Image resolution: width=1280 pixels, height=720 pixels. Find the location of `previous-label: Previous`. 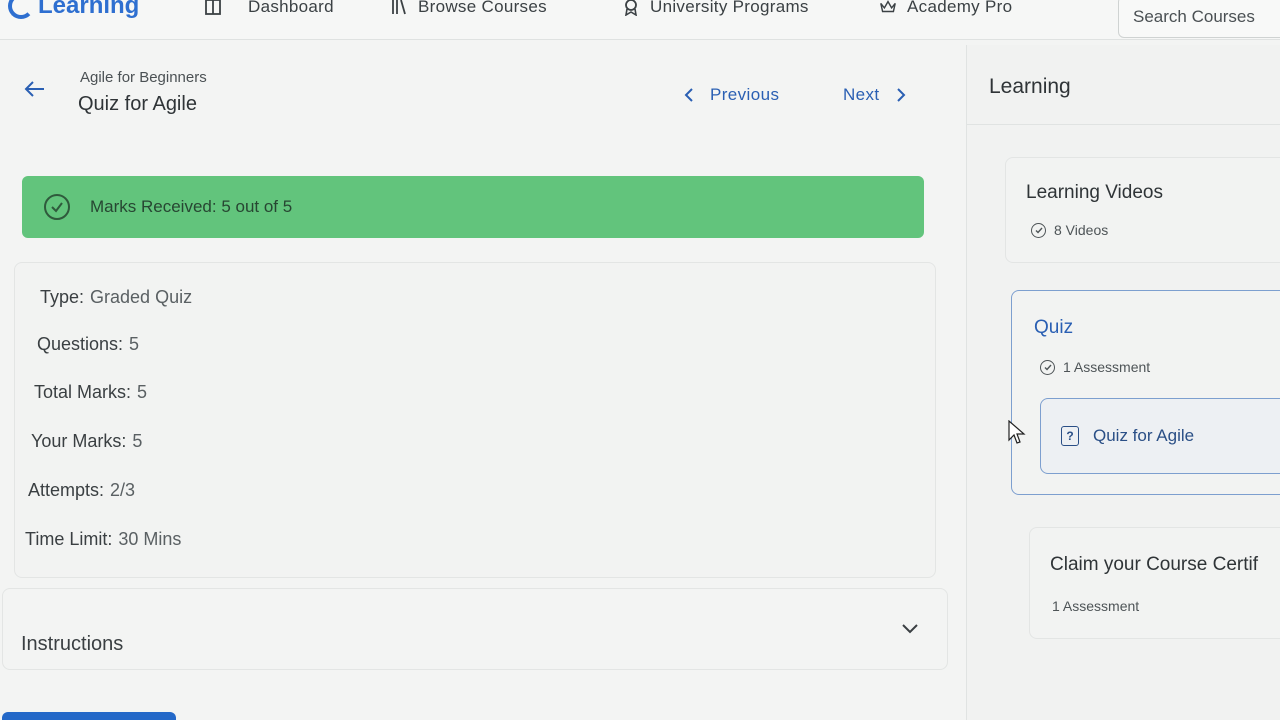

previous-label: Previous is located at coordinates (745, 94).